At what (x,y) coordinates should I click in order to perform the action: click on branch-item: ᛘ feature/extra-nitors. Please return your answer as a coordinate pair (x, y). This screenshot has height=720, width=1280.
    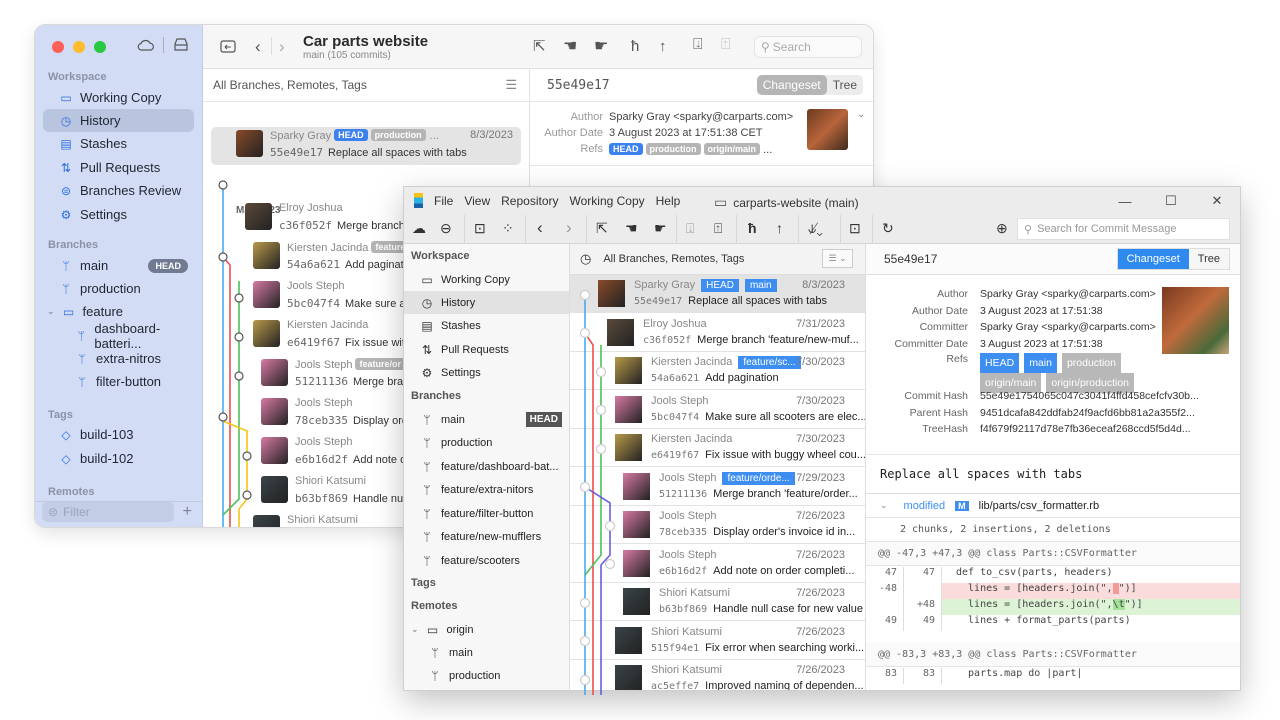
    Looking at the image, I should click on (486, 490).